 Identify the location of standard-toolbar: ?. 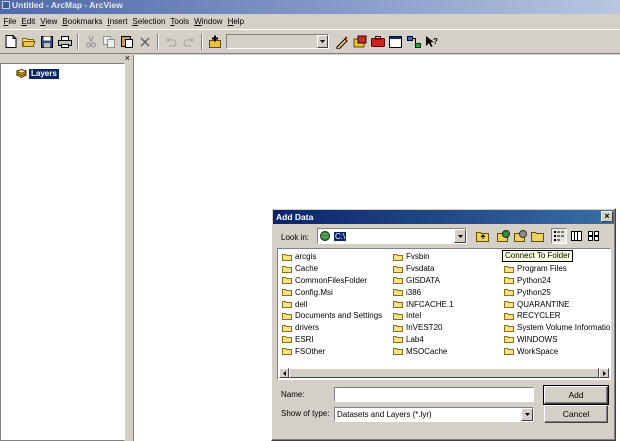
(310, 41).